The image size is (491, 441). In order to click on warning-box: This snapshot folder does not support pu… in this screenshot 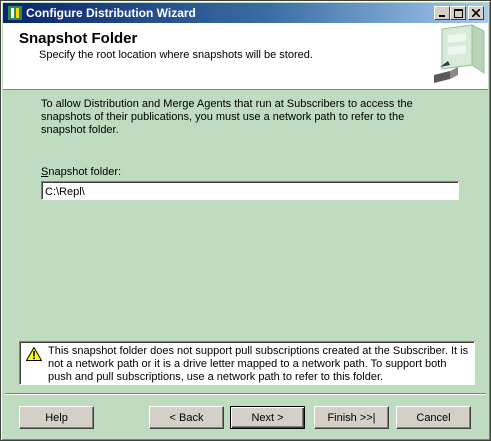, I will do `click(247, 363)`.